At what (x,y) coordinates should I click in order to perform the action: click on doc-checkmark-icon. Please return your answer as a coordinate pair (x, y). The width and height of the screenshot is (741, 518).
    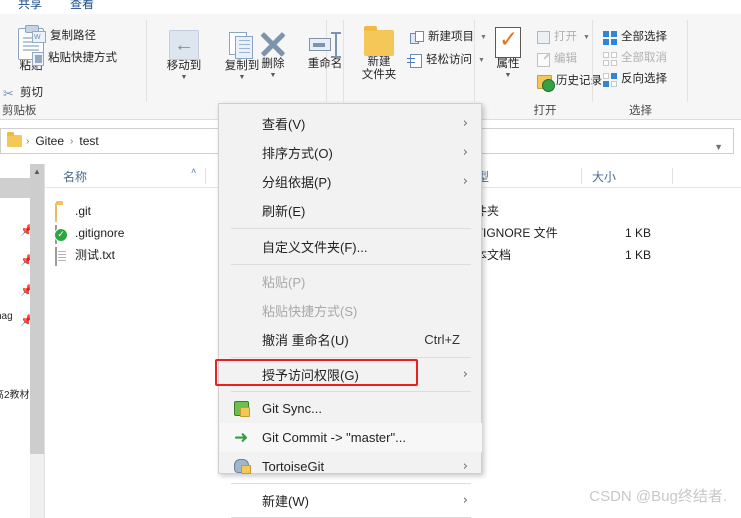
    Looking at the image, I should click on (56, 234).